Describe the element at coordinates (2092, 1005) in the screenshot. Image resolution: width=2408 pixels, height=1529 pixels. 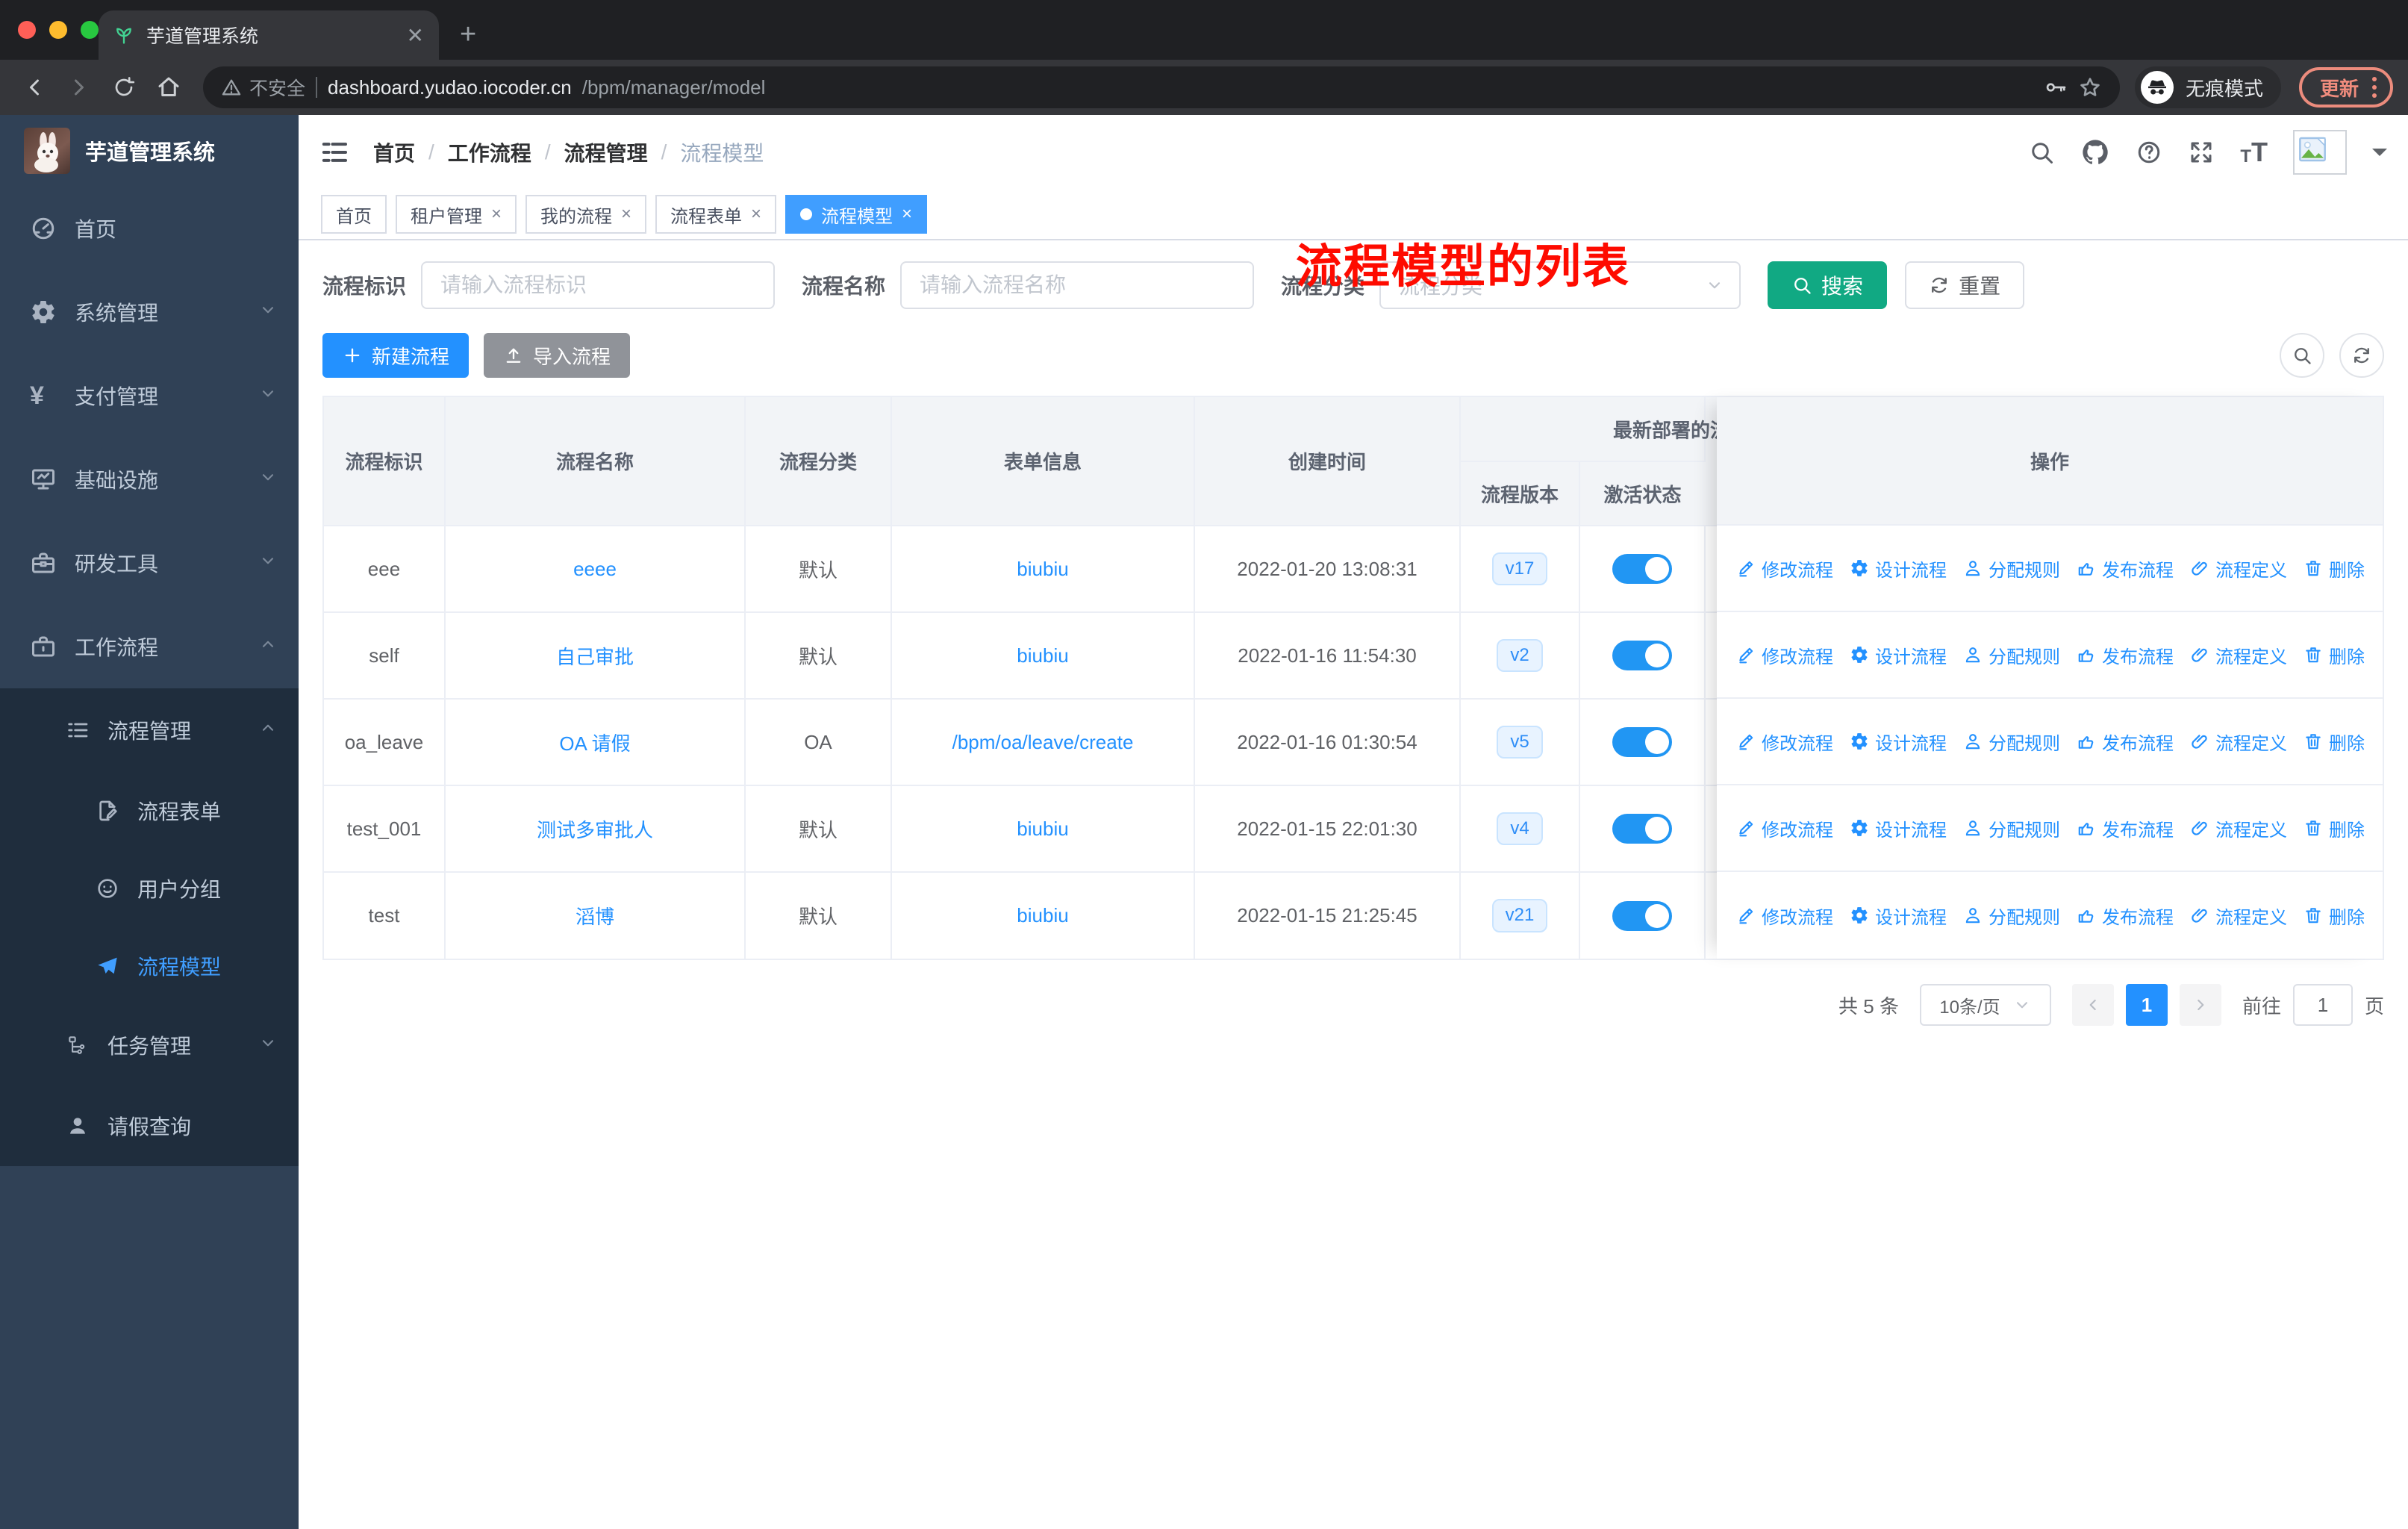
I see `prev-page-button` at that location.